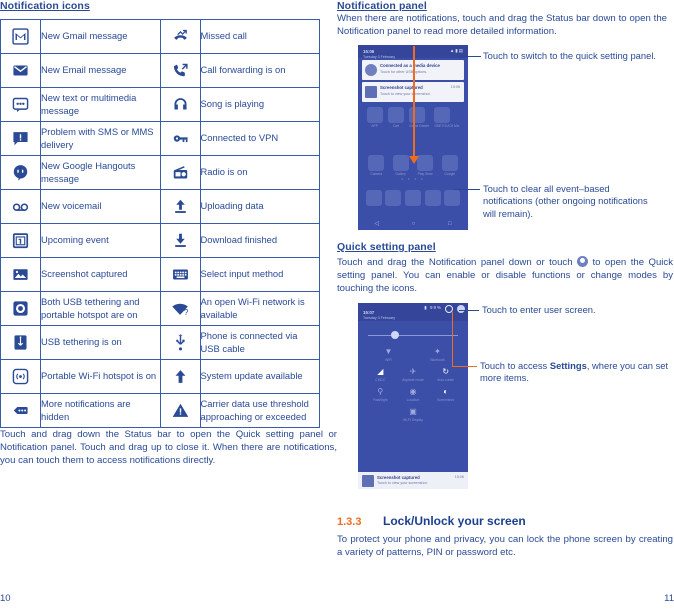 The width and height of the screenshot is (674, 614). Describe the element at coordinates (20, 206) in the screenshot. I see `voicemail-icon` at that location.